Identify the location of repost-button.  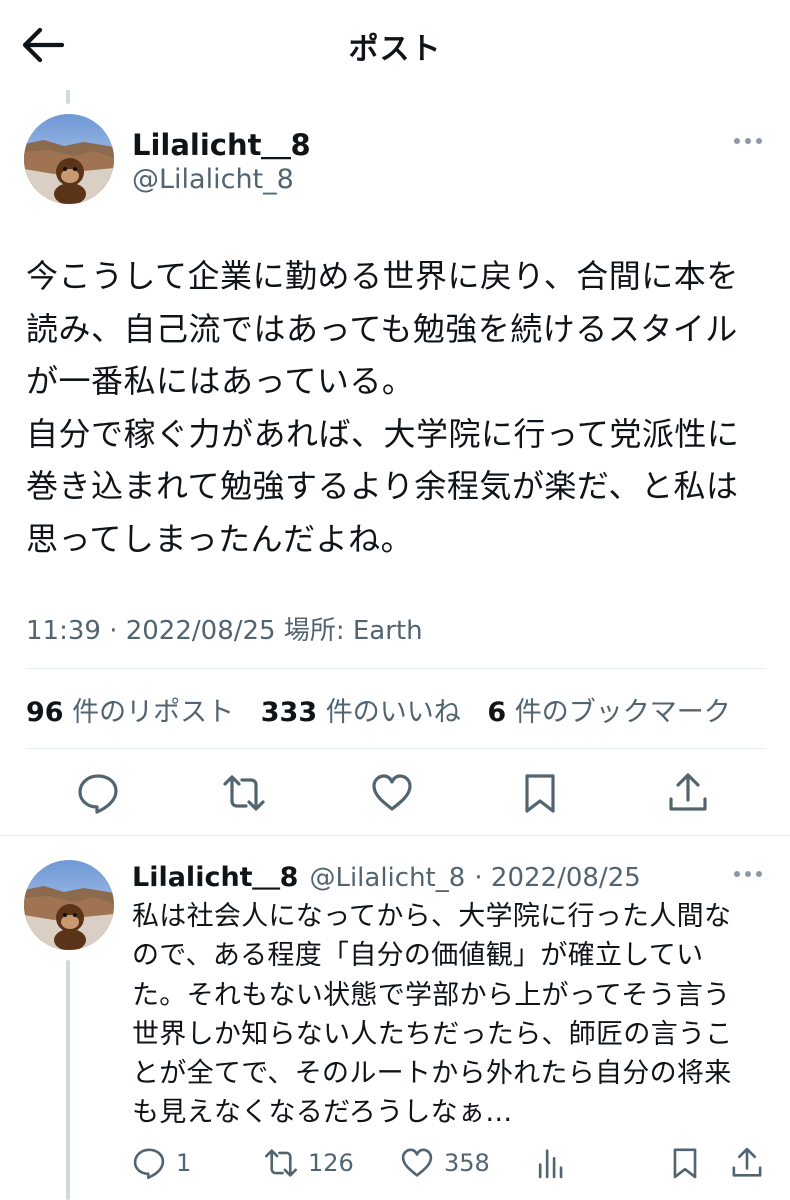
(244, 793).